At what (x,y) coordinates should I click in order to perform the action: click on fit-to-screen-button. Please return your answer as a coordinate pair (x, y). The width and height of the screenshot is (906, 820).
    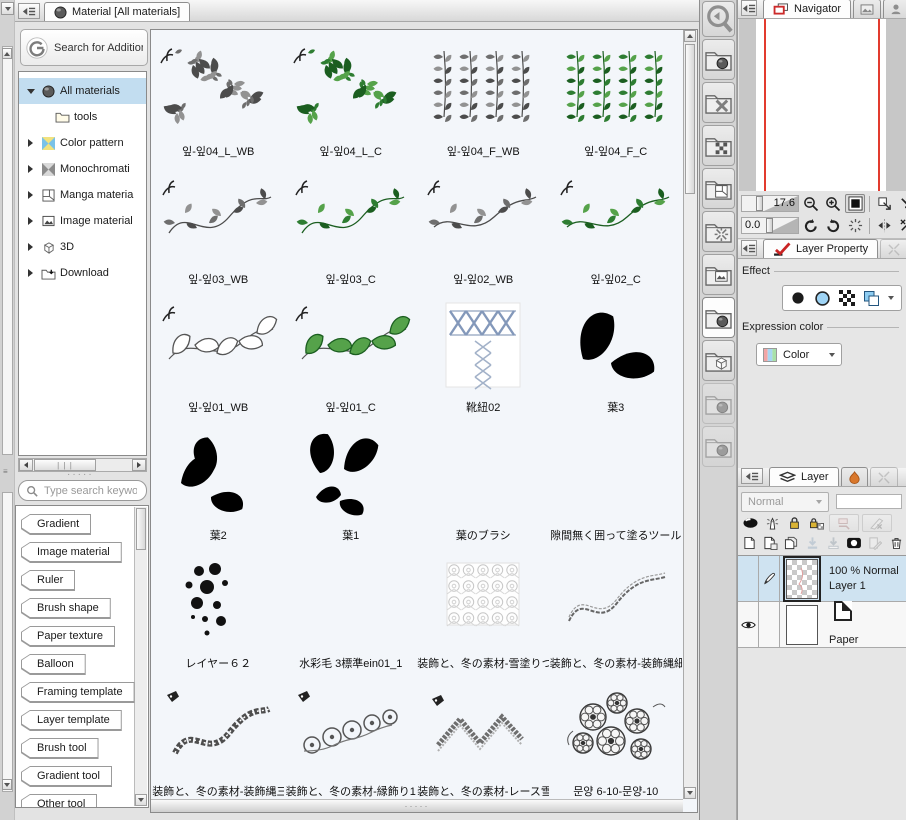
    Looking at the image, I should click on (855, 203).